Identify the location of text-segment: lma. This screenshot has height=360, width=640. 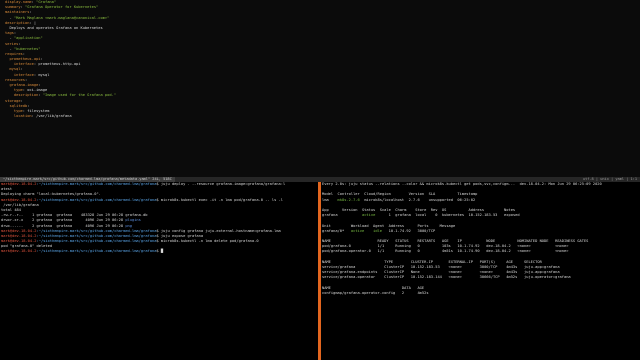
(330, 199).